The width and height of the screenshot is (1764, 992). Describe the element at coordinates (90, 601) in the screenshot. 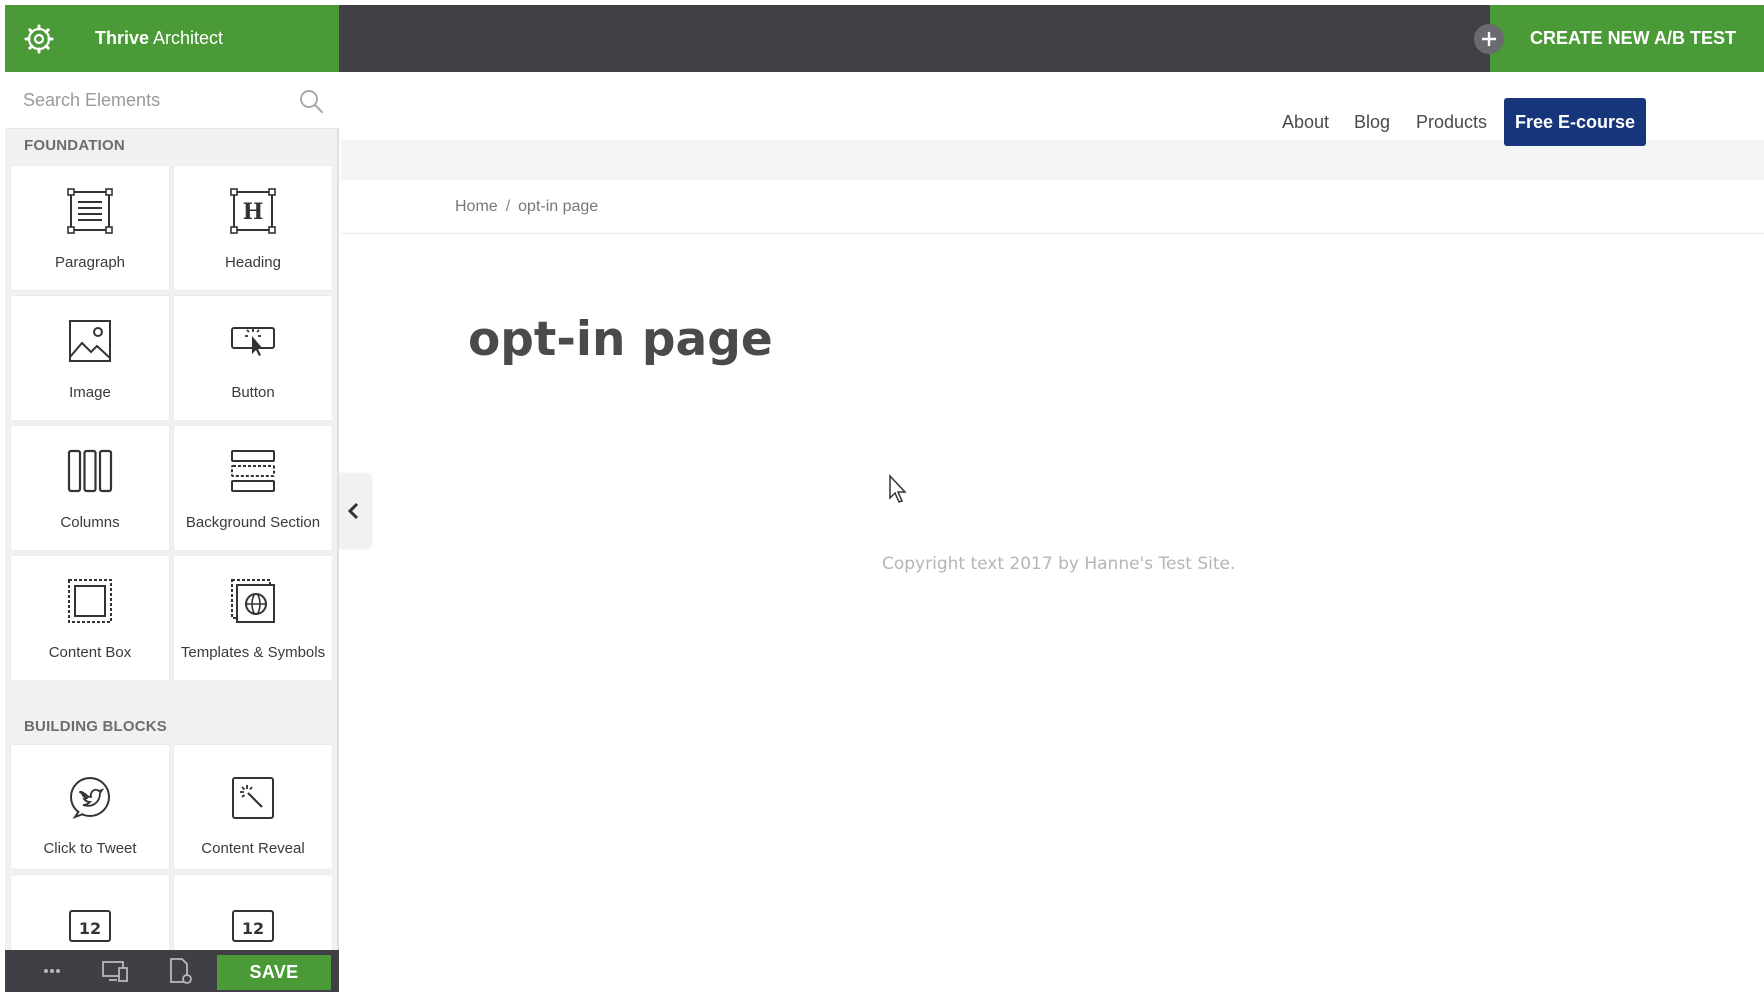

I see `content-box-icon` at that location.